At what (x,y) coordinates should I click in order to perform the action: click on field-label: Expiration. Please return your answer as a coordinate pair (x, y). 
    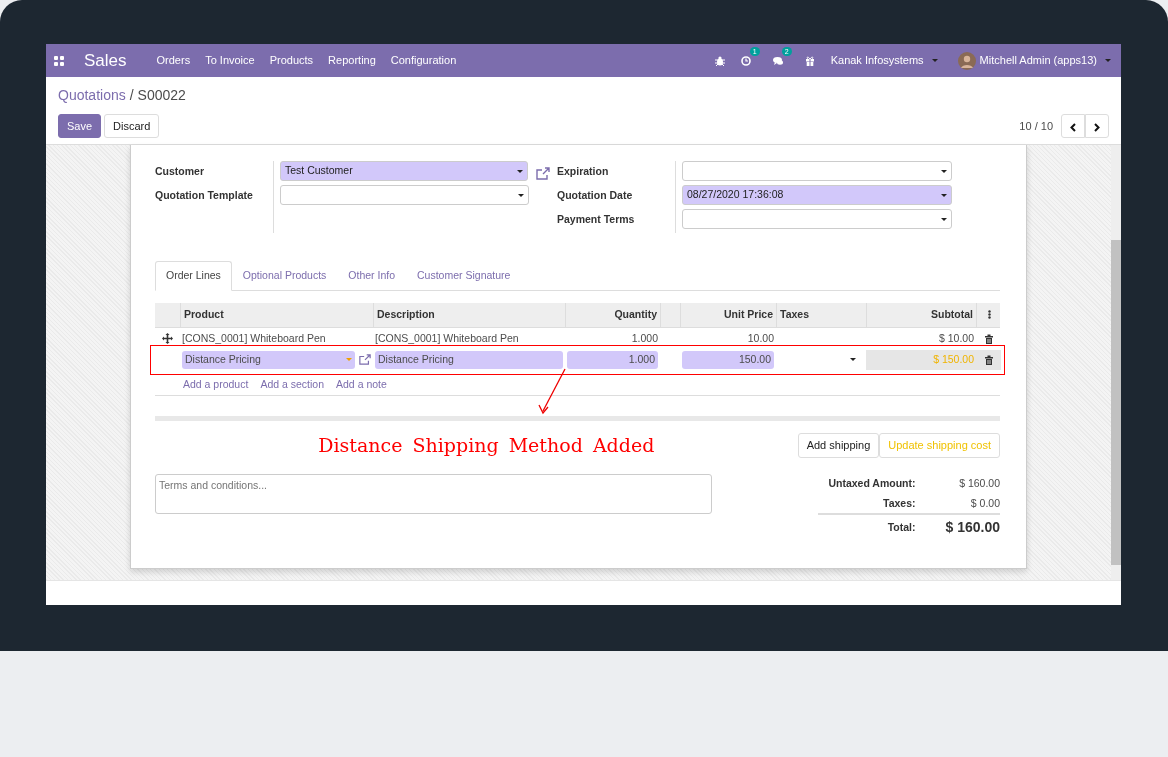
    Looking at the image, I should click on (583, 171).